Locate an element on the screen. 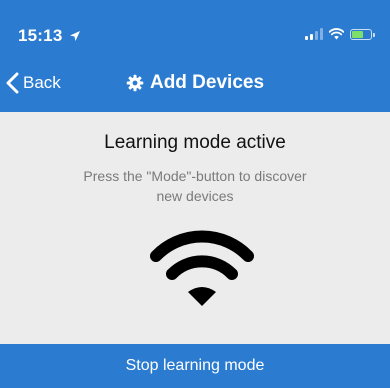 The width and height of the screenshot is (390, 388). page-title-text: Add Devices is located at coordinates (207, 82).